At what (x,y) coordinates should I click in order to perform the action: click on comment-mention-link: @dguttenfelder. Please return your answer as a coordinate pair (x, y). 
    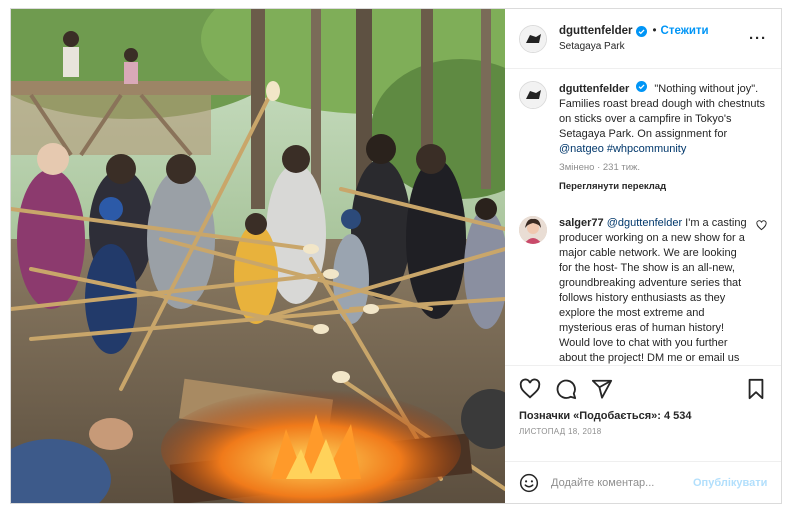
    Looking at the image, I should click on (644, 223).